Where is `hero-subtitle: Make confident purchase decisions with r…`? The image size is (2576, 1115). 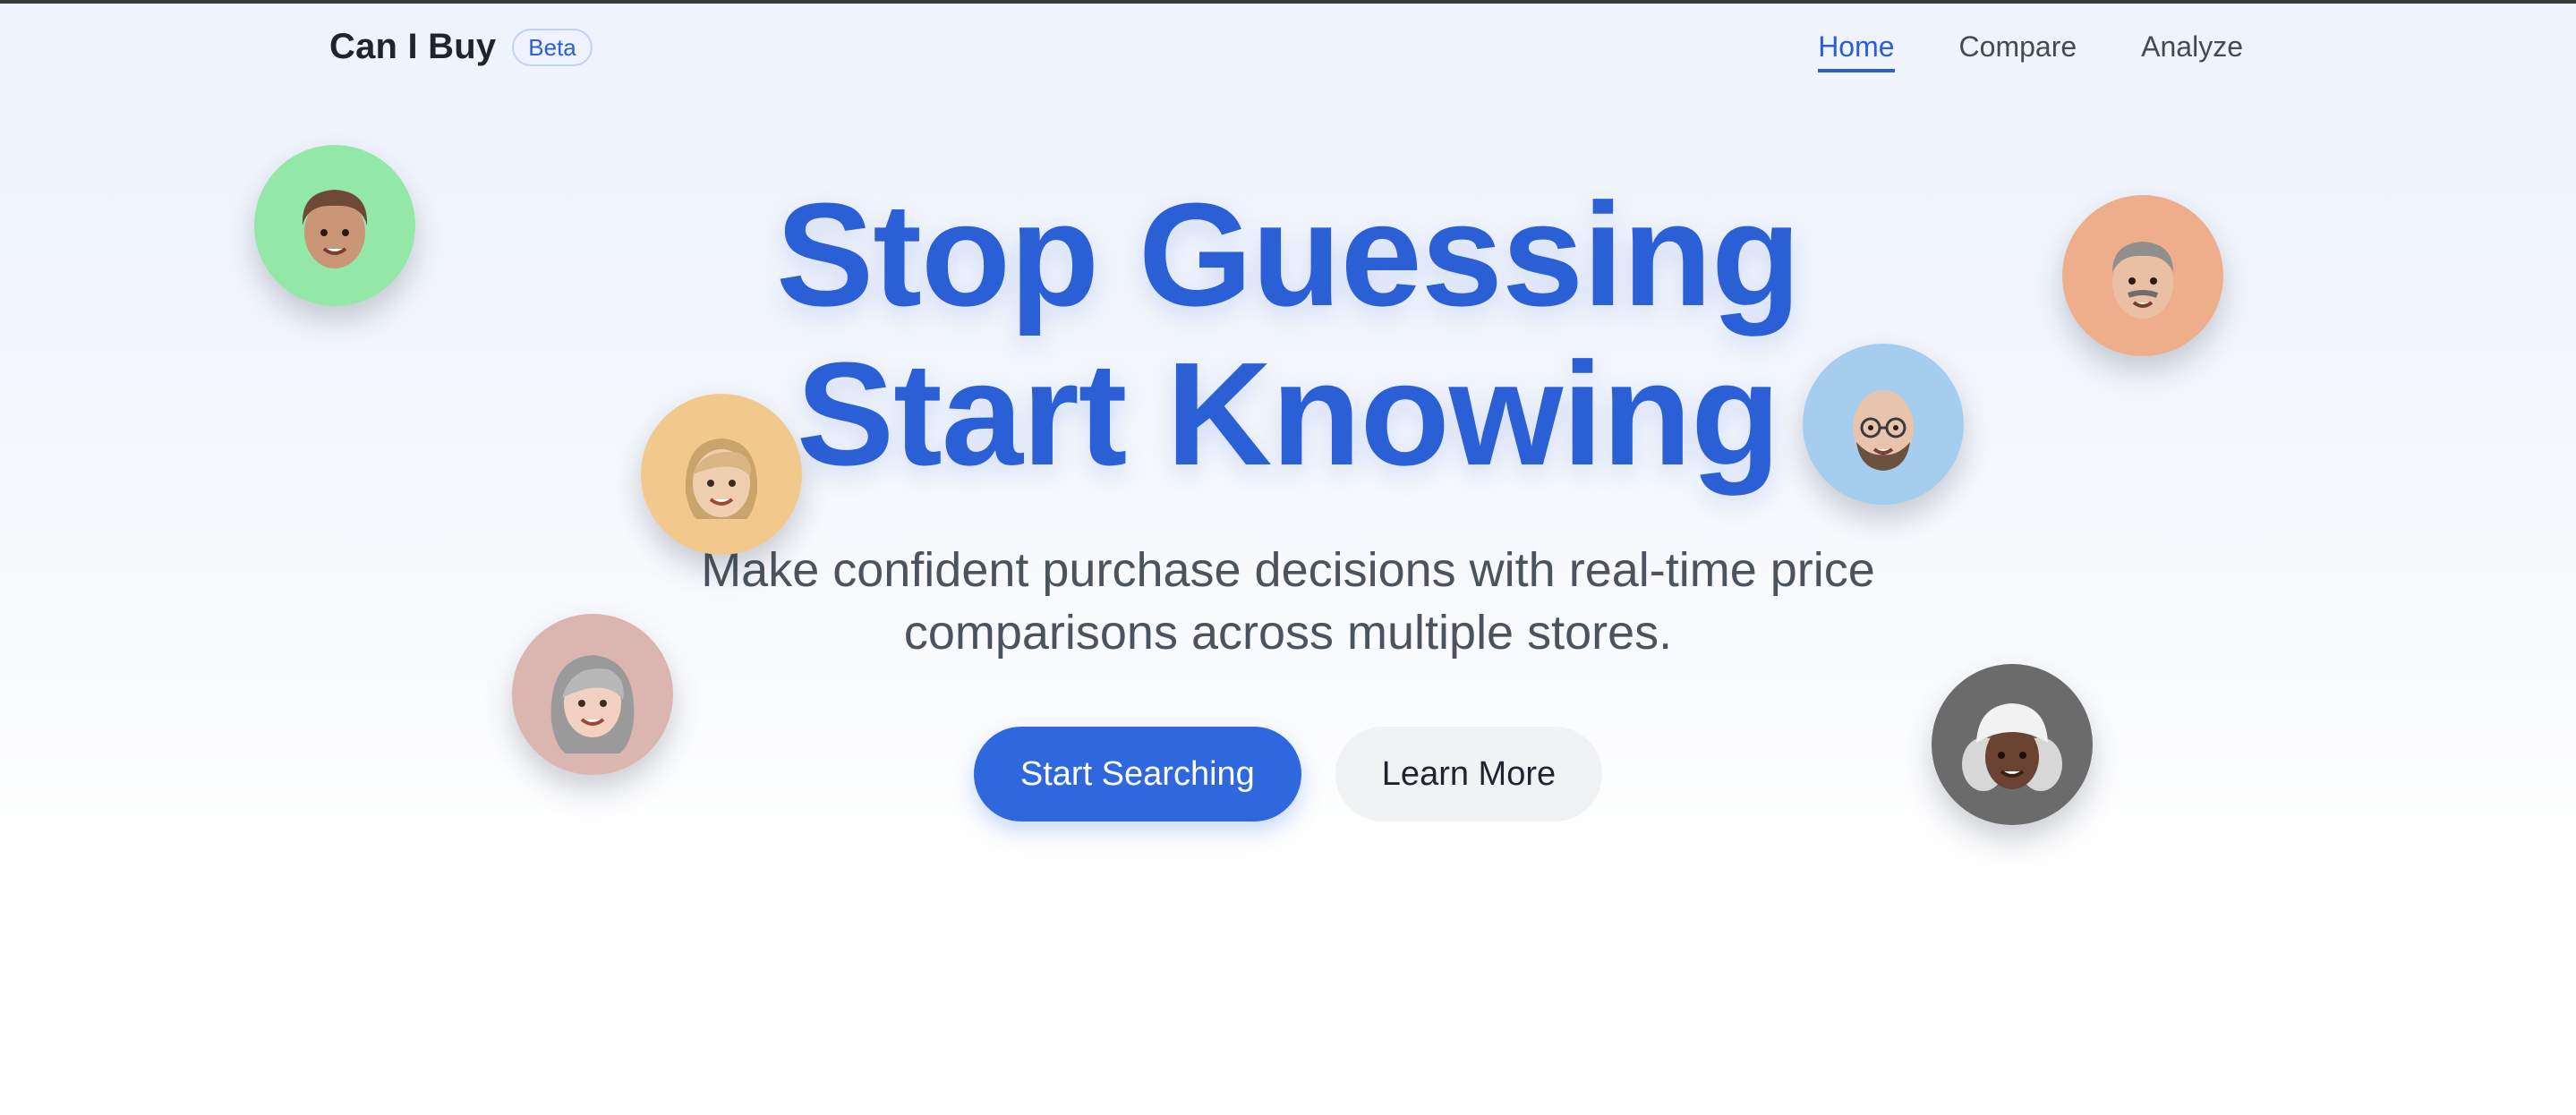
hero-subtitle: Make confident purchase decisions with r… is located at coordinates (1288, 601).